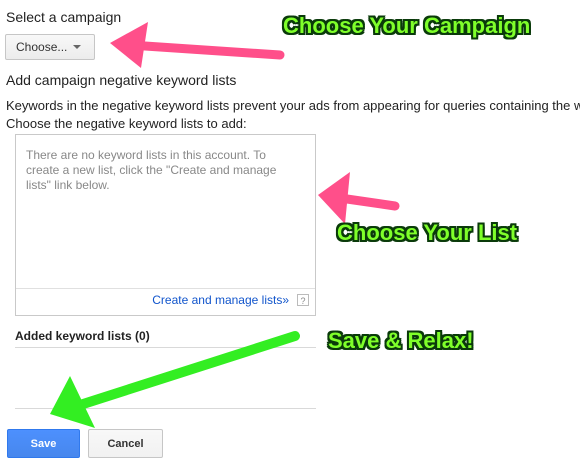 The height and width of the screenshot is (466, 580). I want to click on annotation-choose-campaign: Choose Your Campaign, so click(407, 25).